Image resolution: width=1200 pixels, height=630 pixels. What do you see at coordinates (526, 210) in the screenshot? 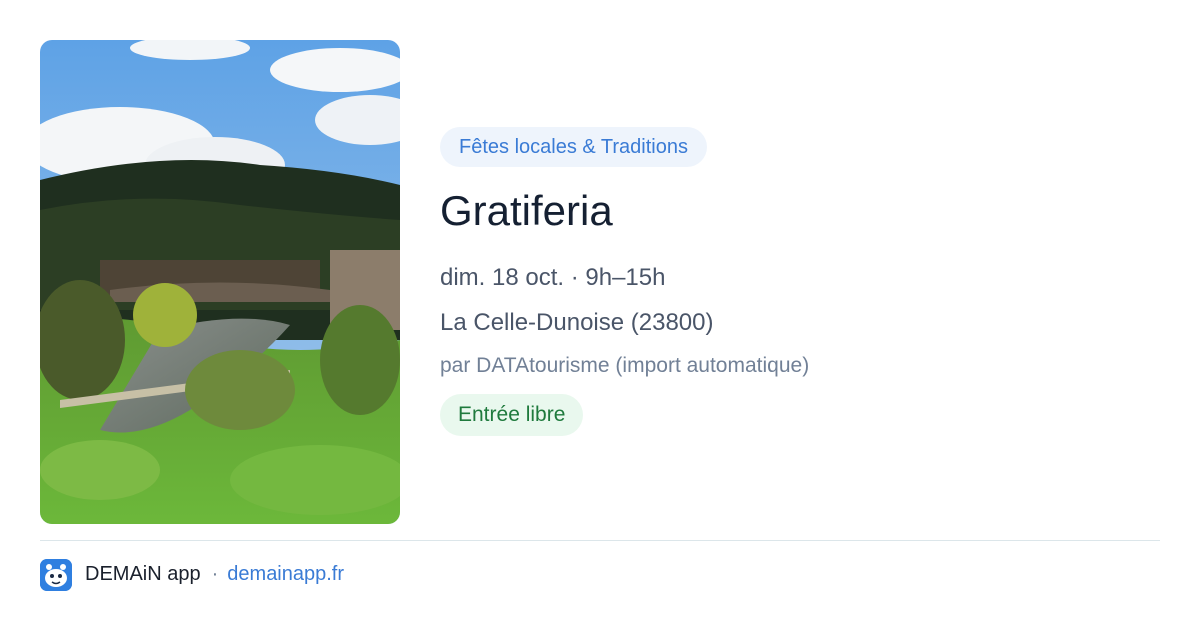
I see `event-title: Gratiferia` at bounding box center [526, 210].